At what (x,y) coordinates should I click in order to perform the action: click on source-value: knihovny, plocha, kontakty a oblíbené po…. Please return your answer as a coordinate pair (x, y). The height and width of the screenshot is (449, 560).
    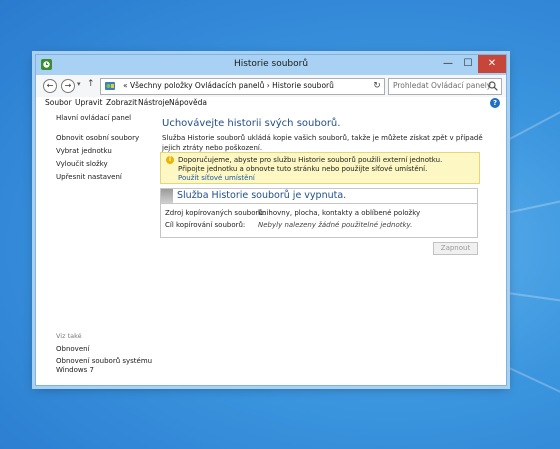
    Looking at the image, I should click on (339, 213).